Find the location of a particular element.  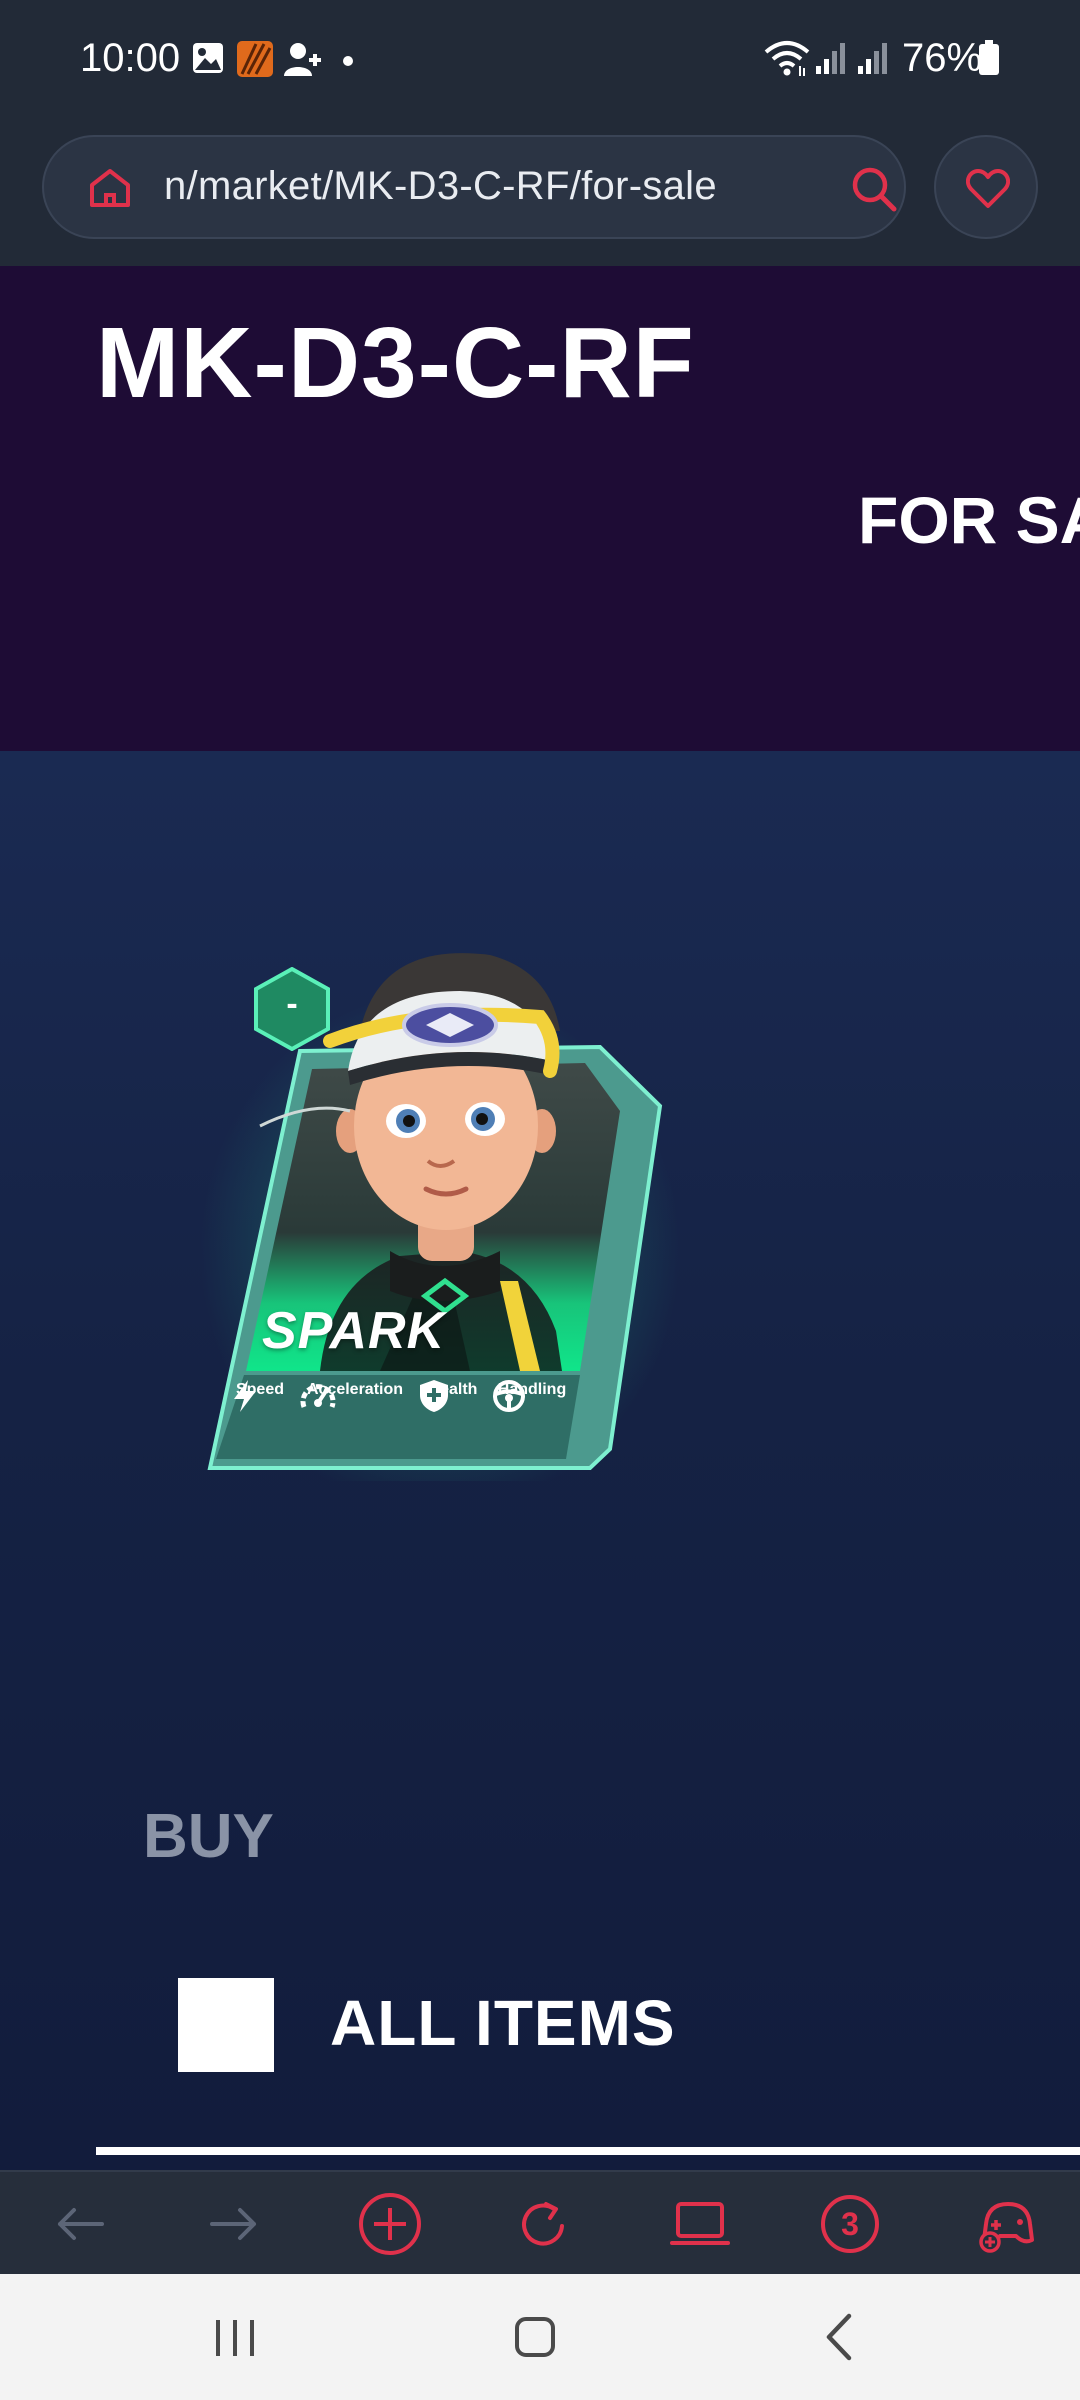

arrow-right-icon is located at coordinates (233, 2224).